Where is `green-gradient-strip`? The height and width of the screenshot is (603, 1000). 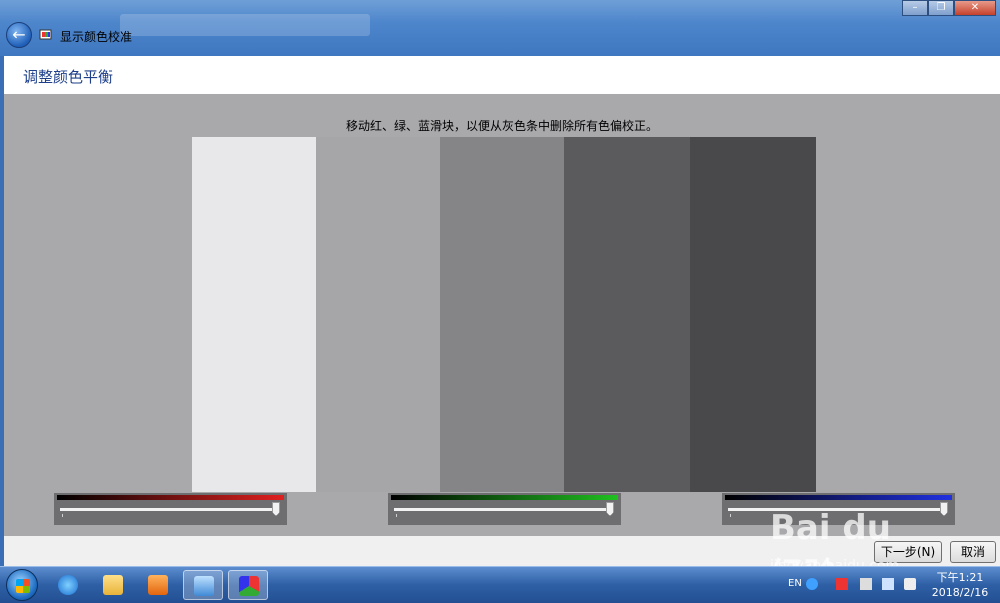
green-gradient-strip is located at coordinates (504, 497).